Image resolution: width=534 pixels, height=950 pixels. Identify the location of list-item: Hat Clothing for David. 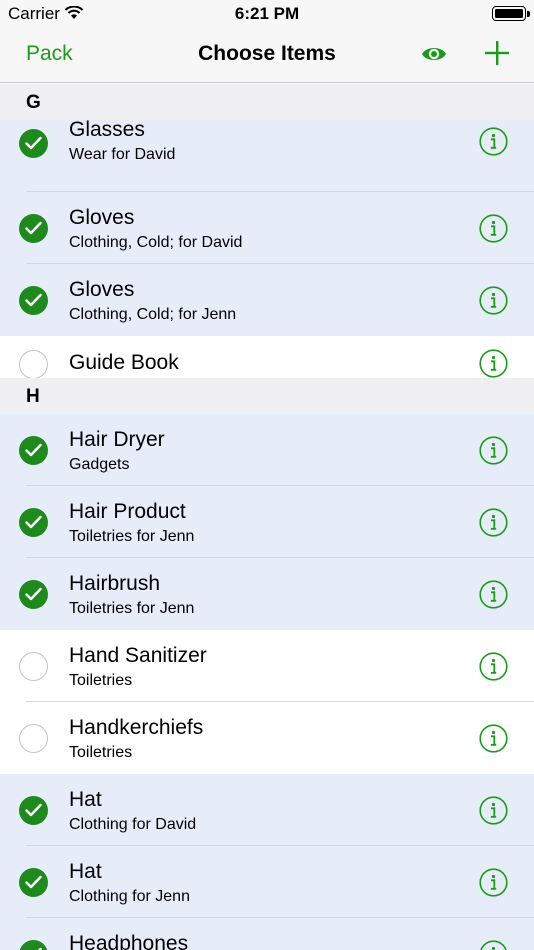
(267, 810).